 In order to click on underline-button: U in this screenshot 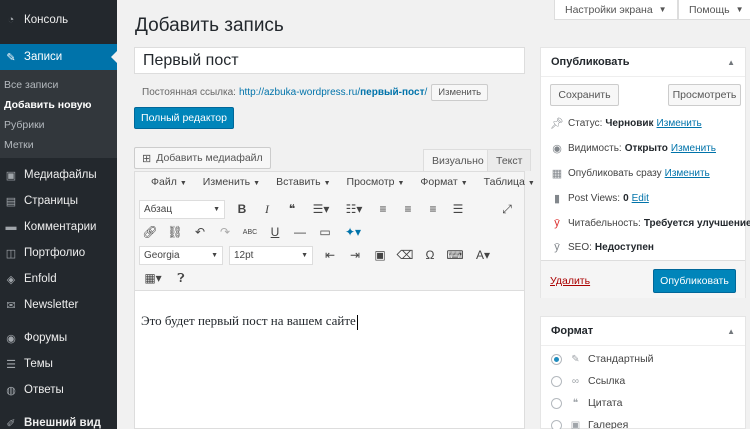, I will do `click(275, 232)`.